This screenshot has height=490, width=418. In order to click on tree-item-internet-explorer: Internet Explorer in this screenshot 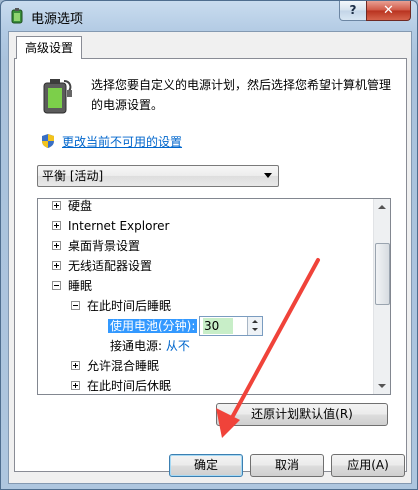, I will do `click(110, 226)`.